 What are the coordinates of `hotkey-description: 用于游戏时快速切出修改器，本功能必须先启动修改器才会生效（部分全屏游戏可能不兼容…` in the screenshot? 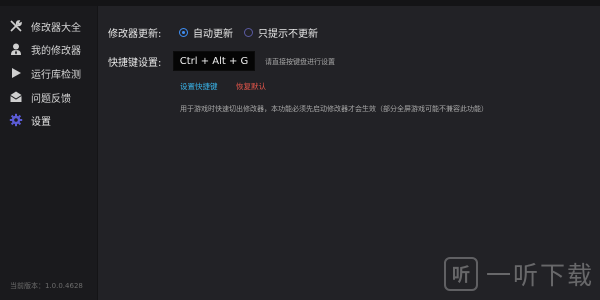 It's located at (334, 109).